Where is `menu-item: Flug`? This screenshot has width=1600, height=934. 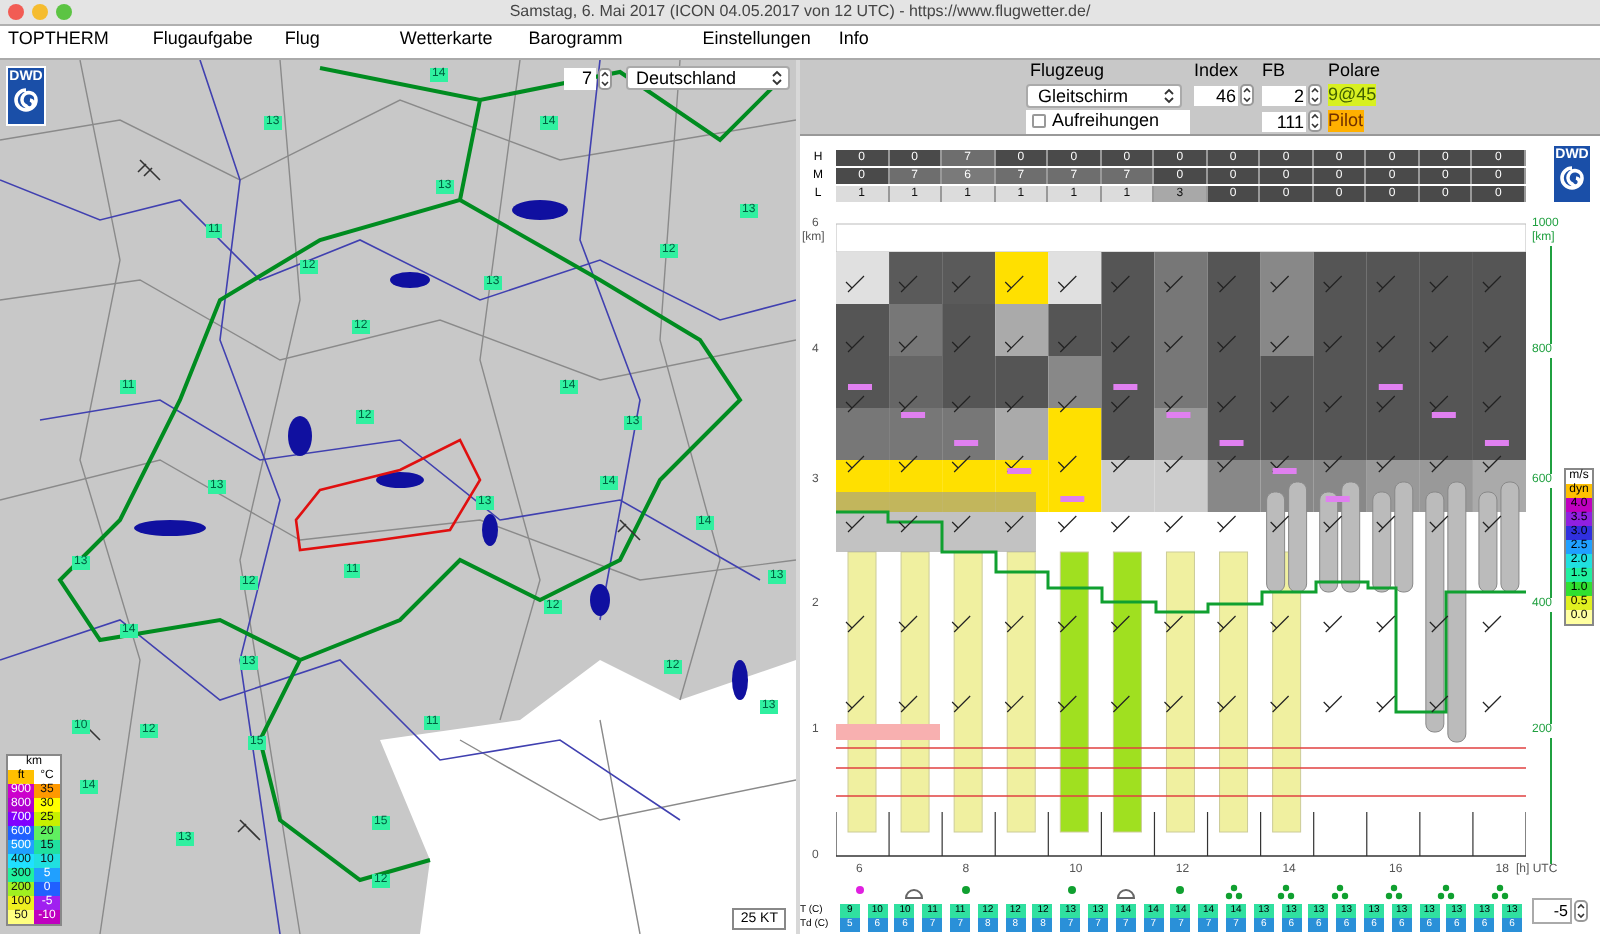
menu-item: Flug is located at coordinates (302, 40).